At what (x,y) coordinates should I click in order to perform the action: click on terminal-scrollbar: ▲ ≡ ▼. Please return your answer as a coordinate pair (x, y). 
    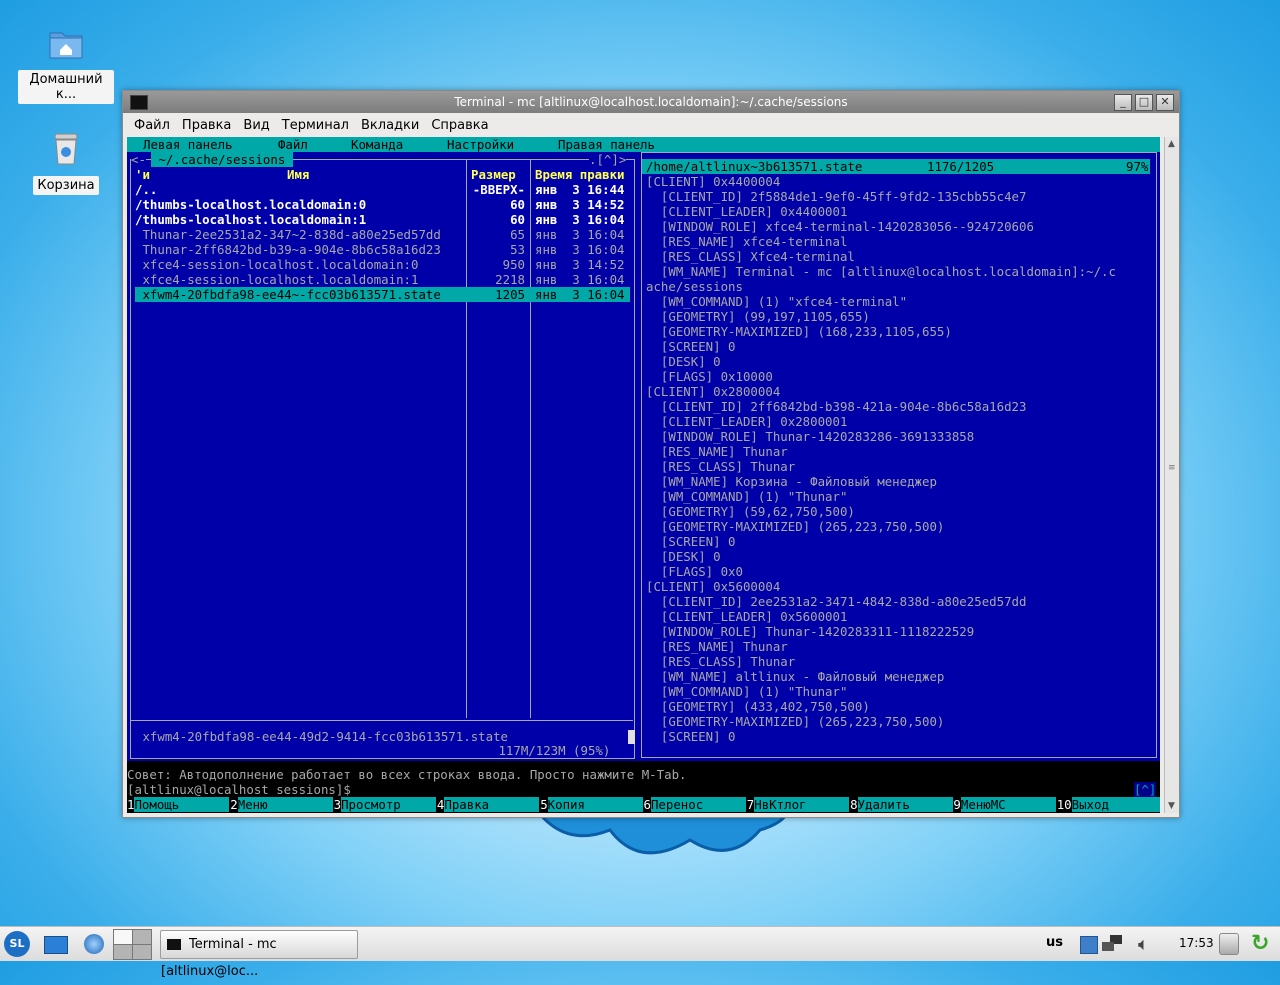
    Looking at the image, I should click on (1171, 475).